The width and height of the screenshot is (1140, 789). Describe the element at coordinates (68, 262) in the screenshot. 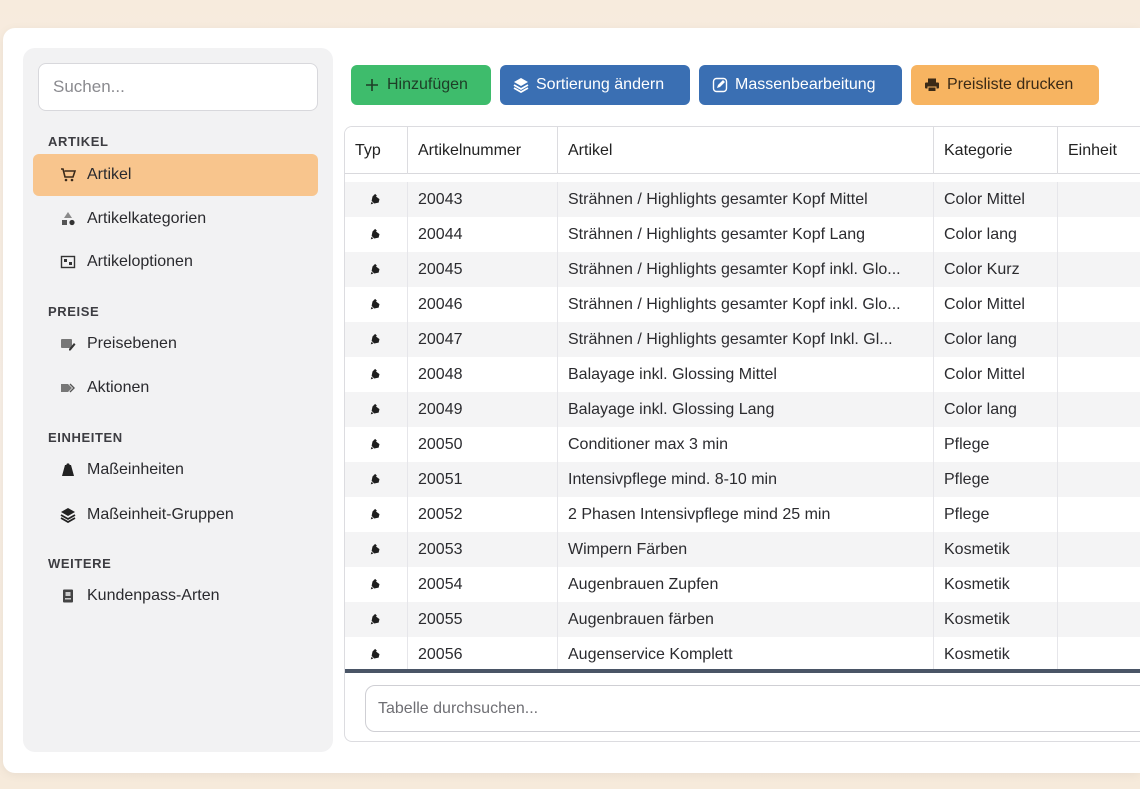

I see `options-icon` at that location.